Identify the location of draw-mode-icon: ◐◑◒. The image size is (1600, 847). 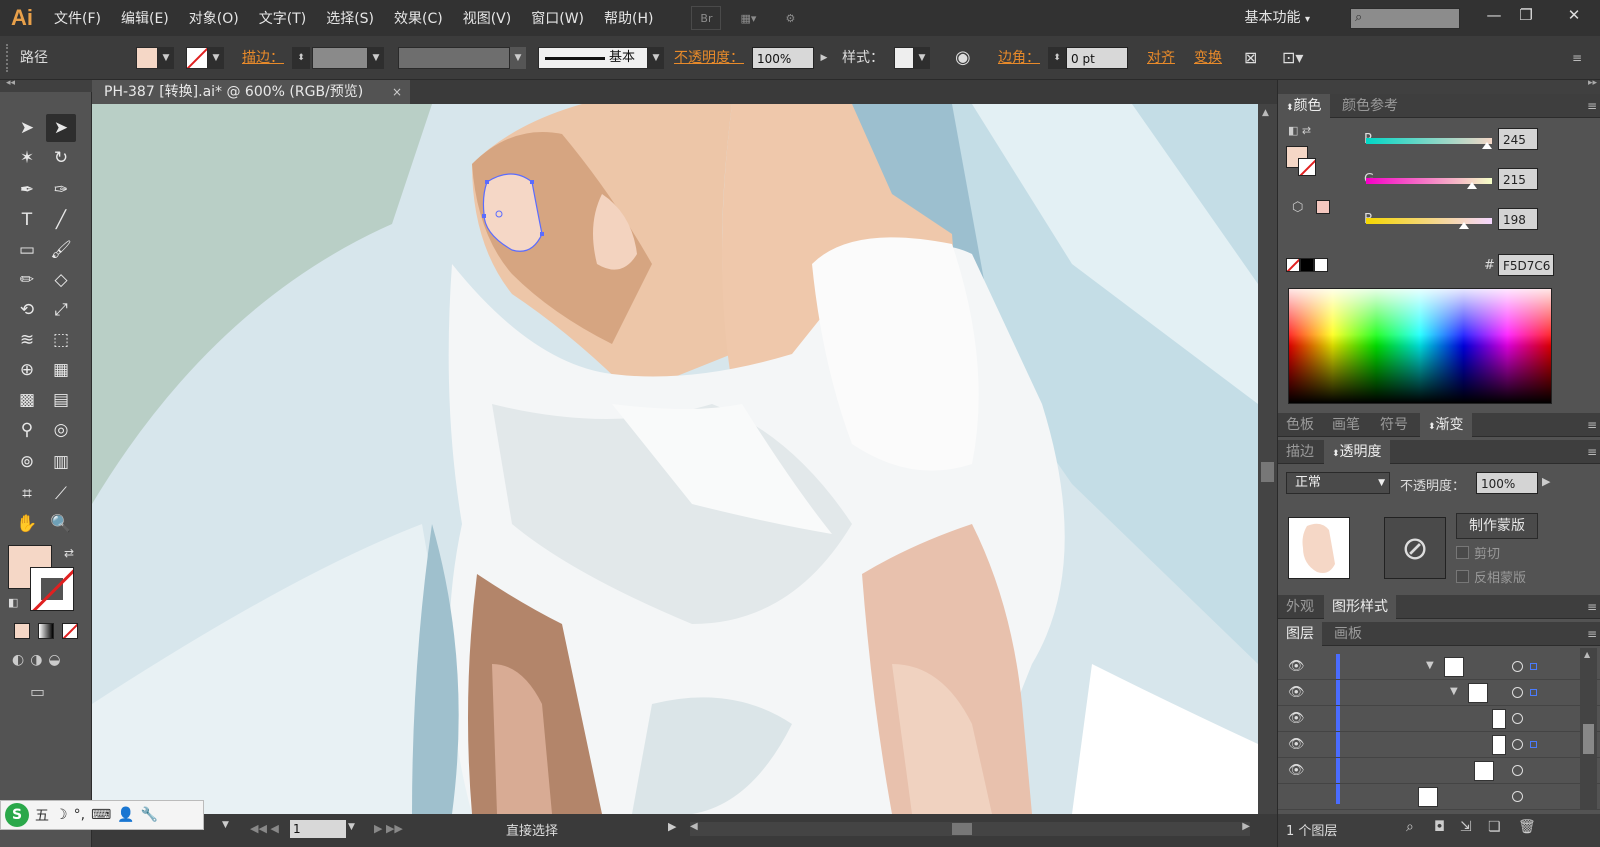
(47, 662).